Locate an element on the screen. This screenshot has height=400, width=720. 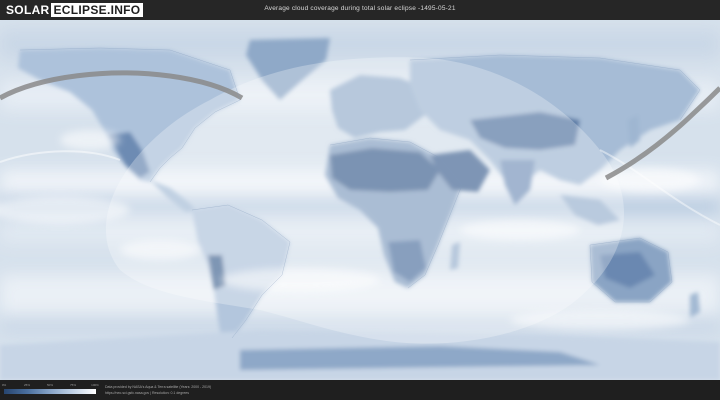
legend-tick: 25% is located at coordinates (27, 385).